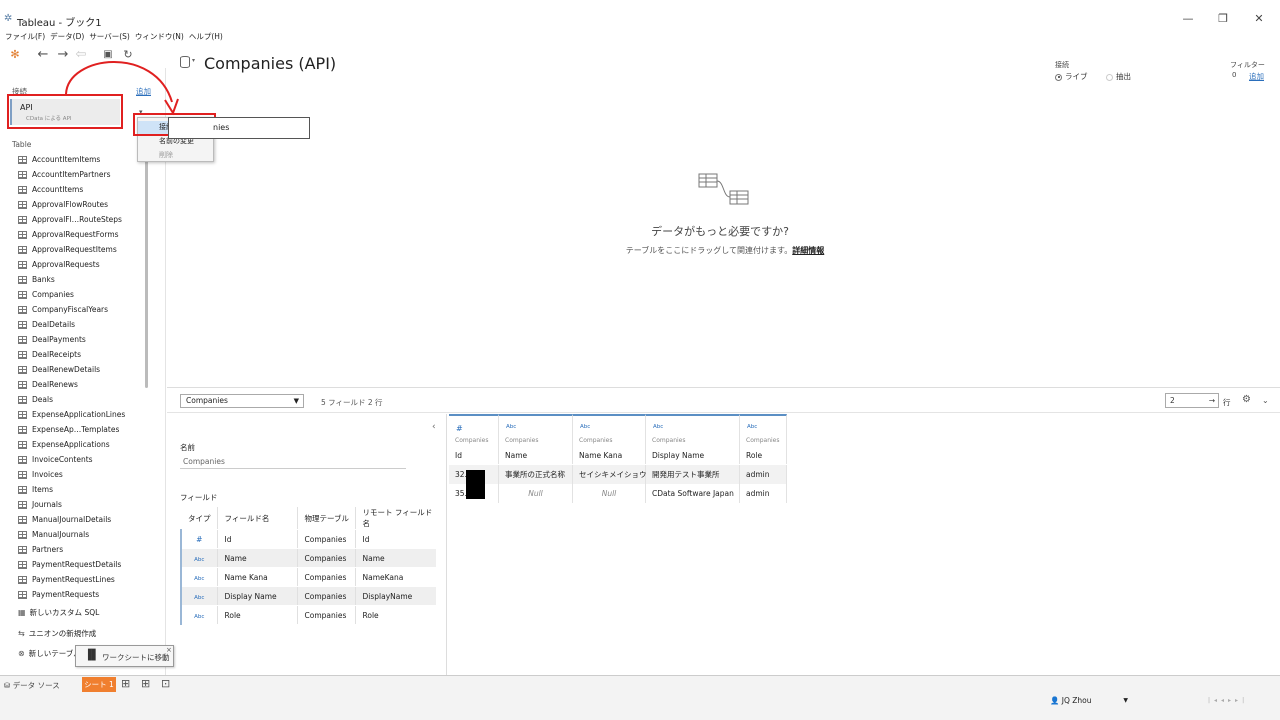 The height and width of the screenshot is (720, 1280). What do you see at coordinates (693, 439) in the screenshot?
I see `grid-column-header: Abc Companies Display Name` at bounding box center [693, 439].